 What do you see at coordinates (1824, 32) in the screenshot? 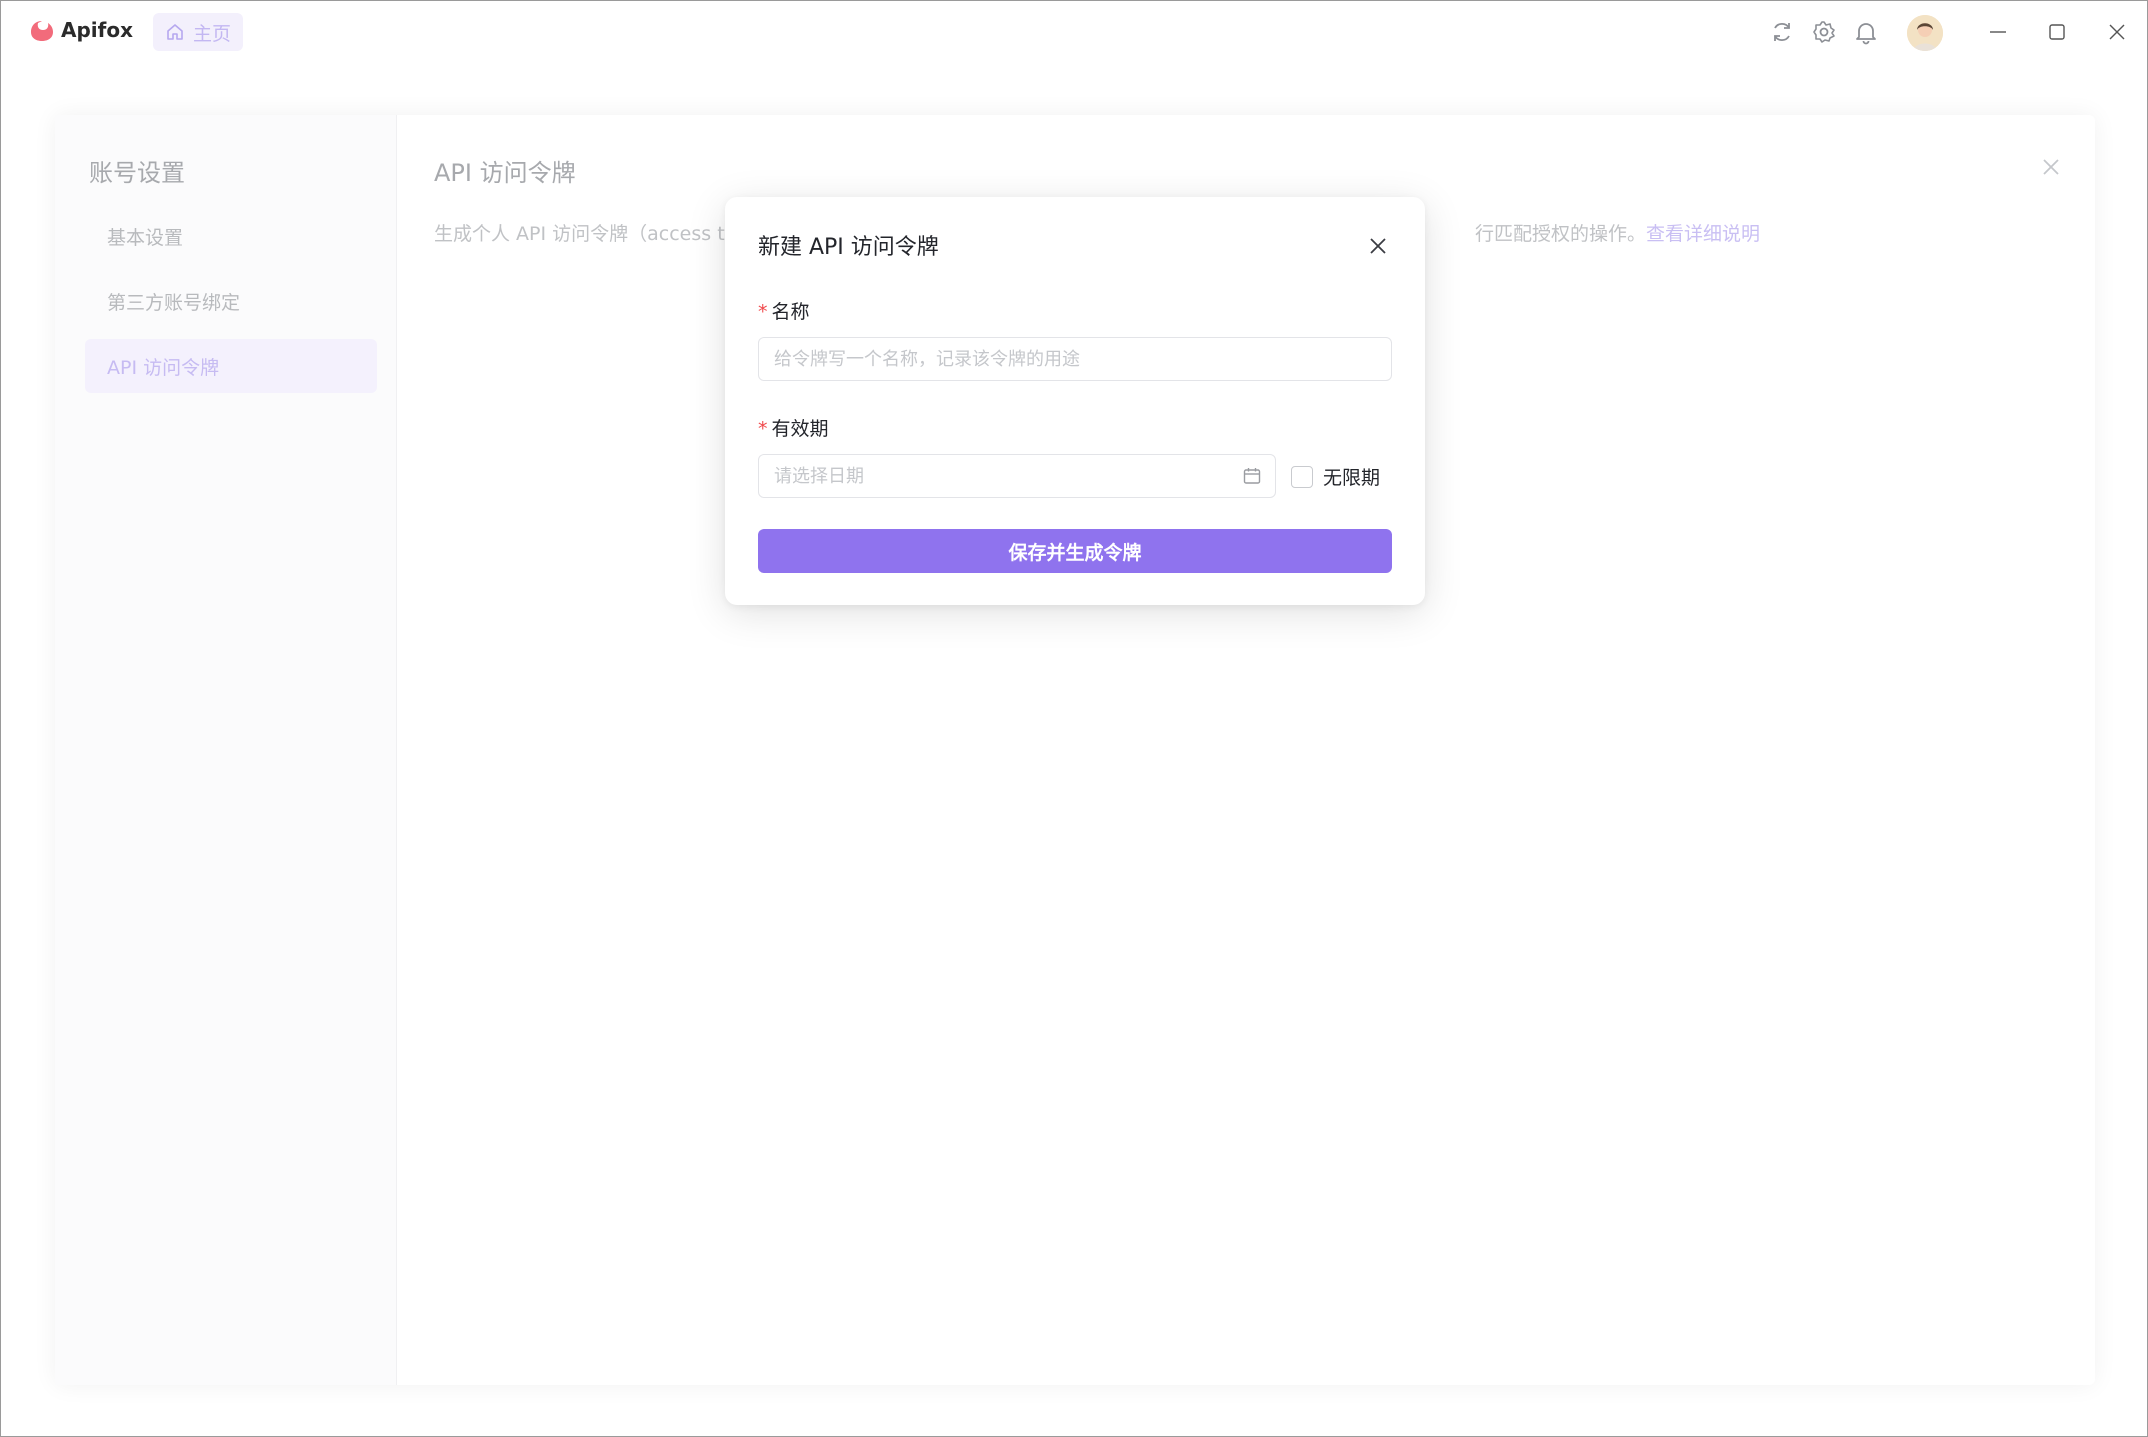
I see `gear-icon` at bounding box center [1824, 32].